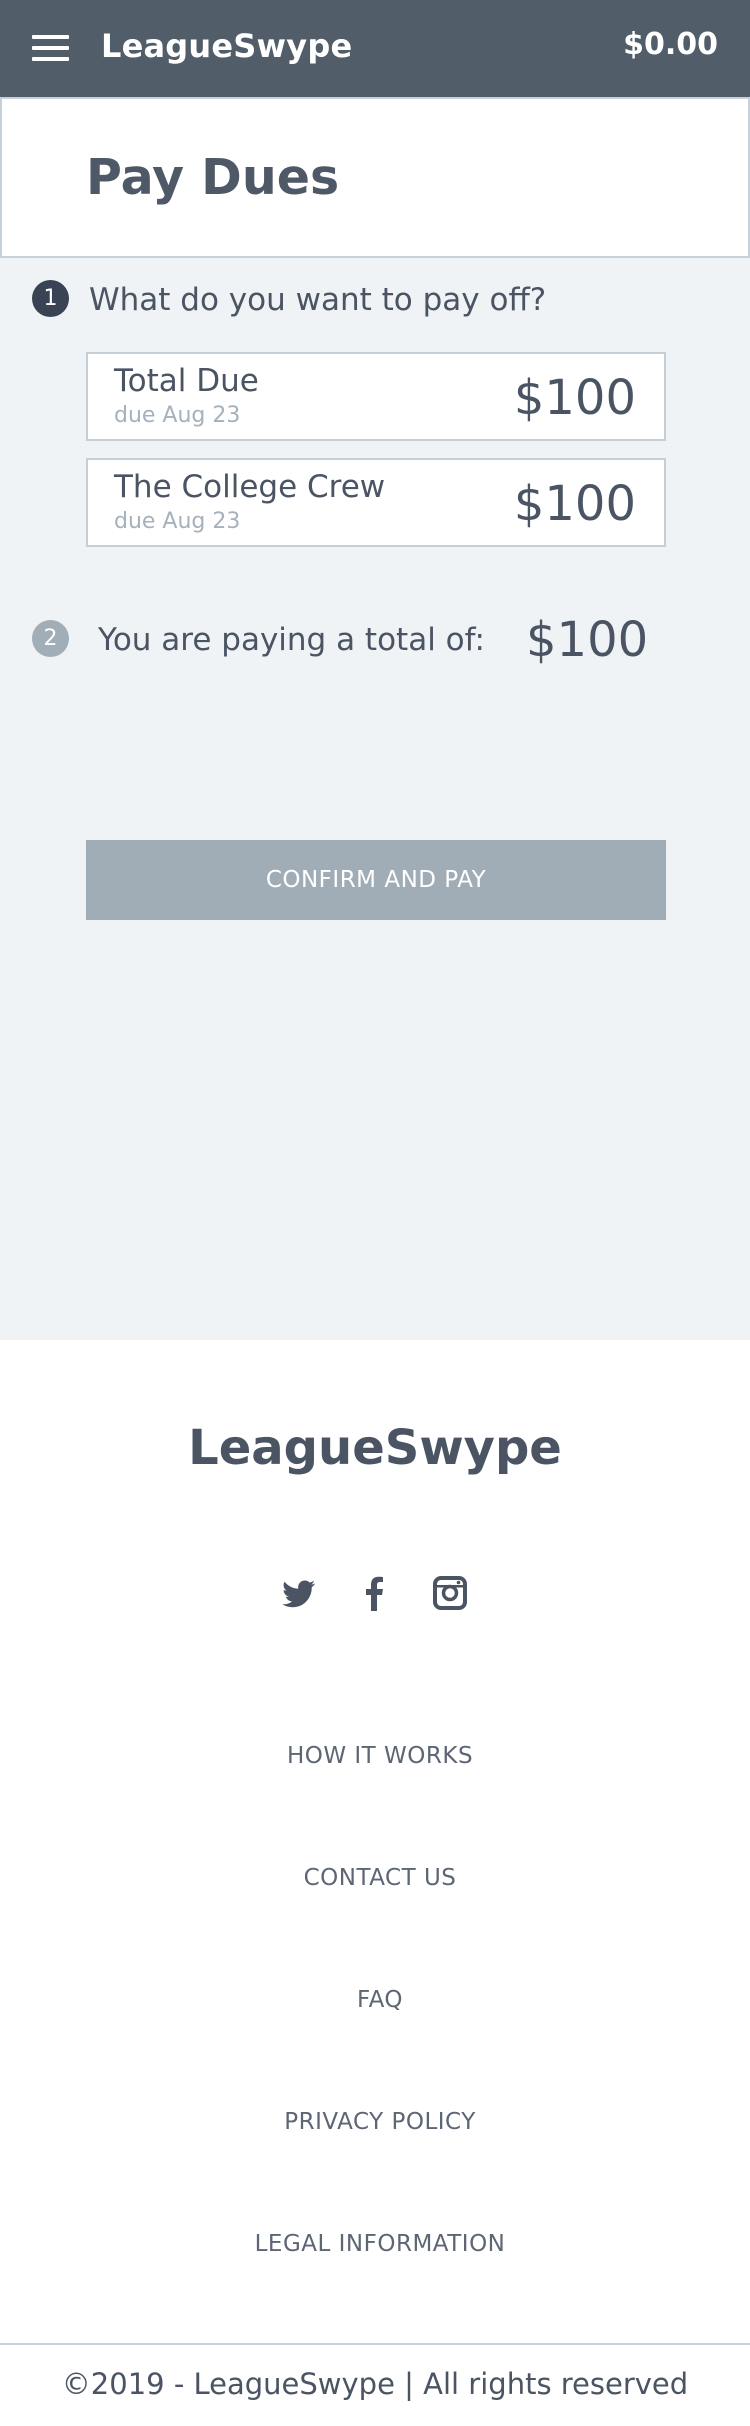  What do you see at coordinates (375, 48) in the screenshot?
I see `top-nav-bar: LeagueSwype $0.00` at bounding box center [375, 48].